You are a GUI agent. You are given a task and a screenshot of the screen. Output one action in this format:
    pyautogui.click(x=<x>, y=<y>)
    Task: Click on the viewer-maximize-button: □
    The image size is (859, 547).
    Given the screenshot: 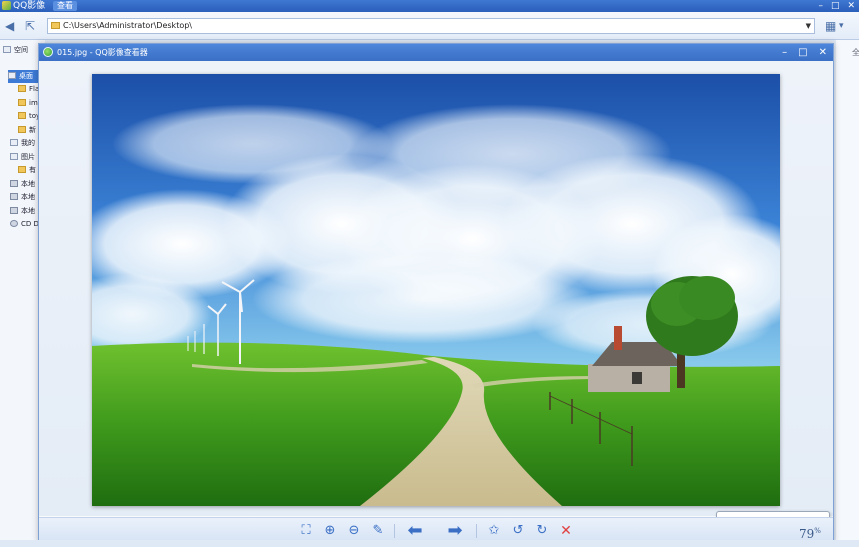 What is the action you would take?
    pyautogui.click(x=802, y=52)
    